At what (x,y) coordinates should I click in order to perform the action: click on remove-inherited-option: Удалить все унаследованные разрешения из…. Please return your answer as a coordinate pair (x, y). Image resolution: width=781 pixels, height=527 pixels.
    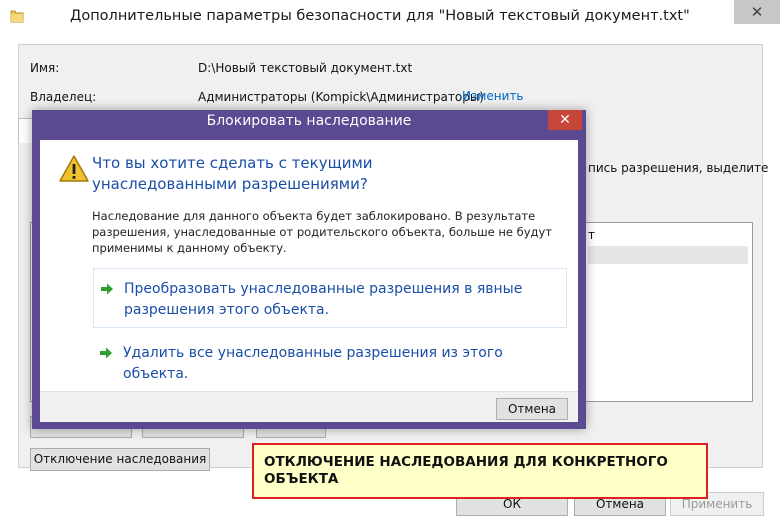
    Looking at the image, I should click on (330, 359).